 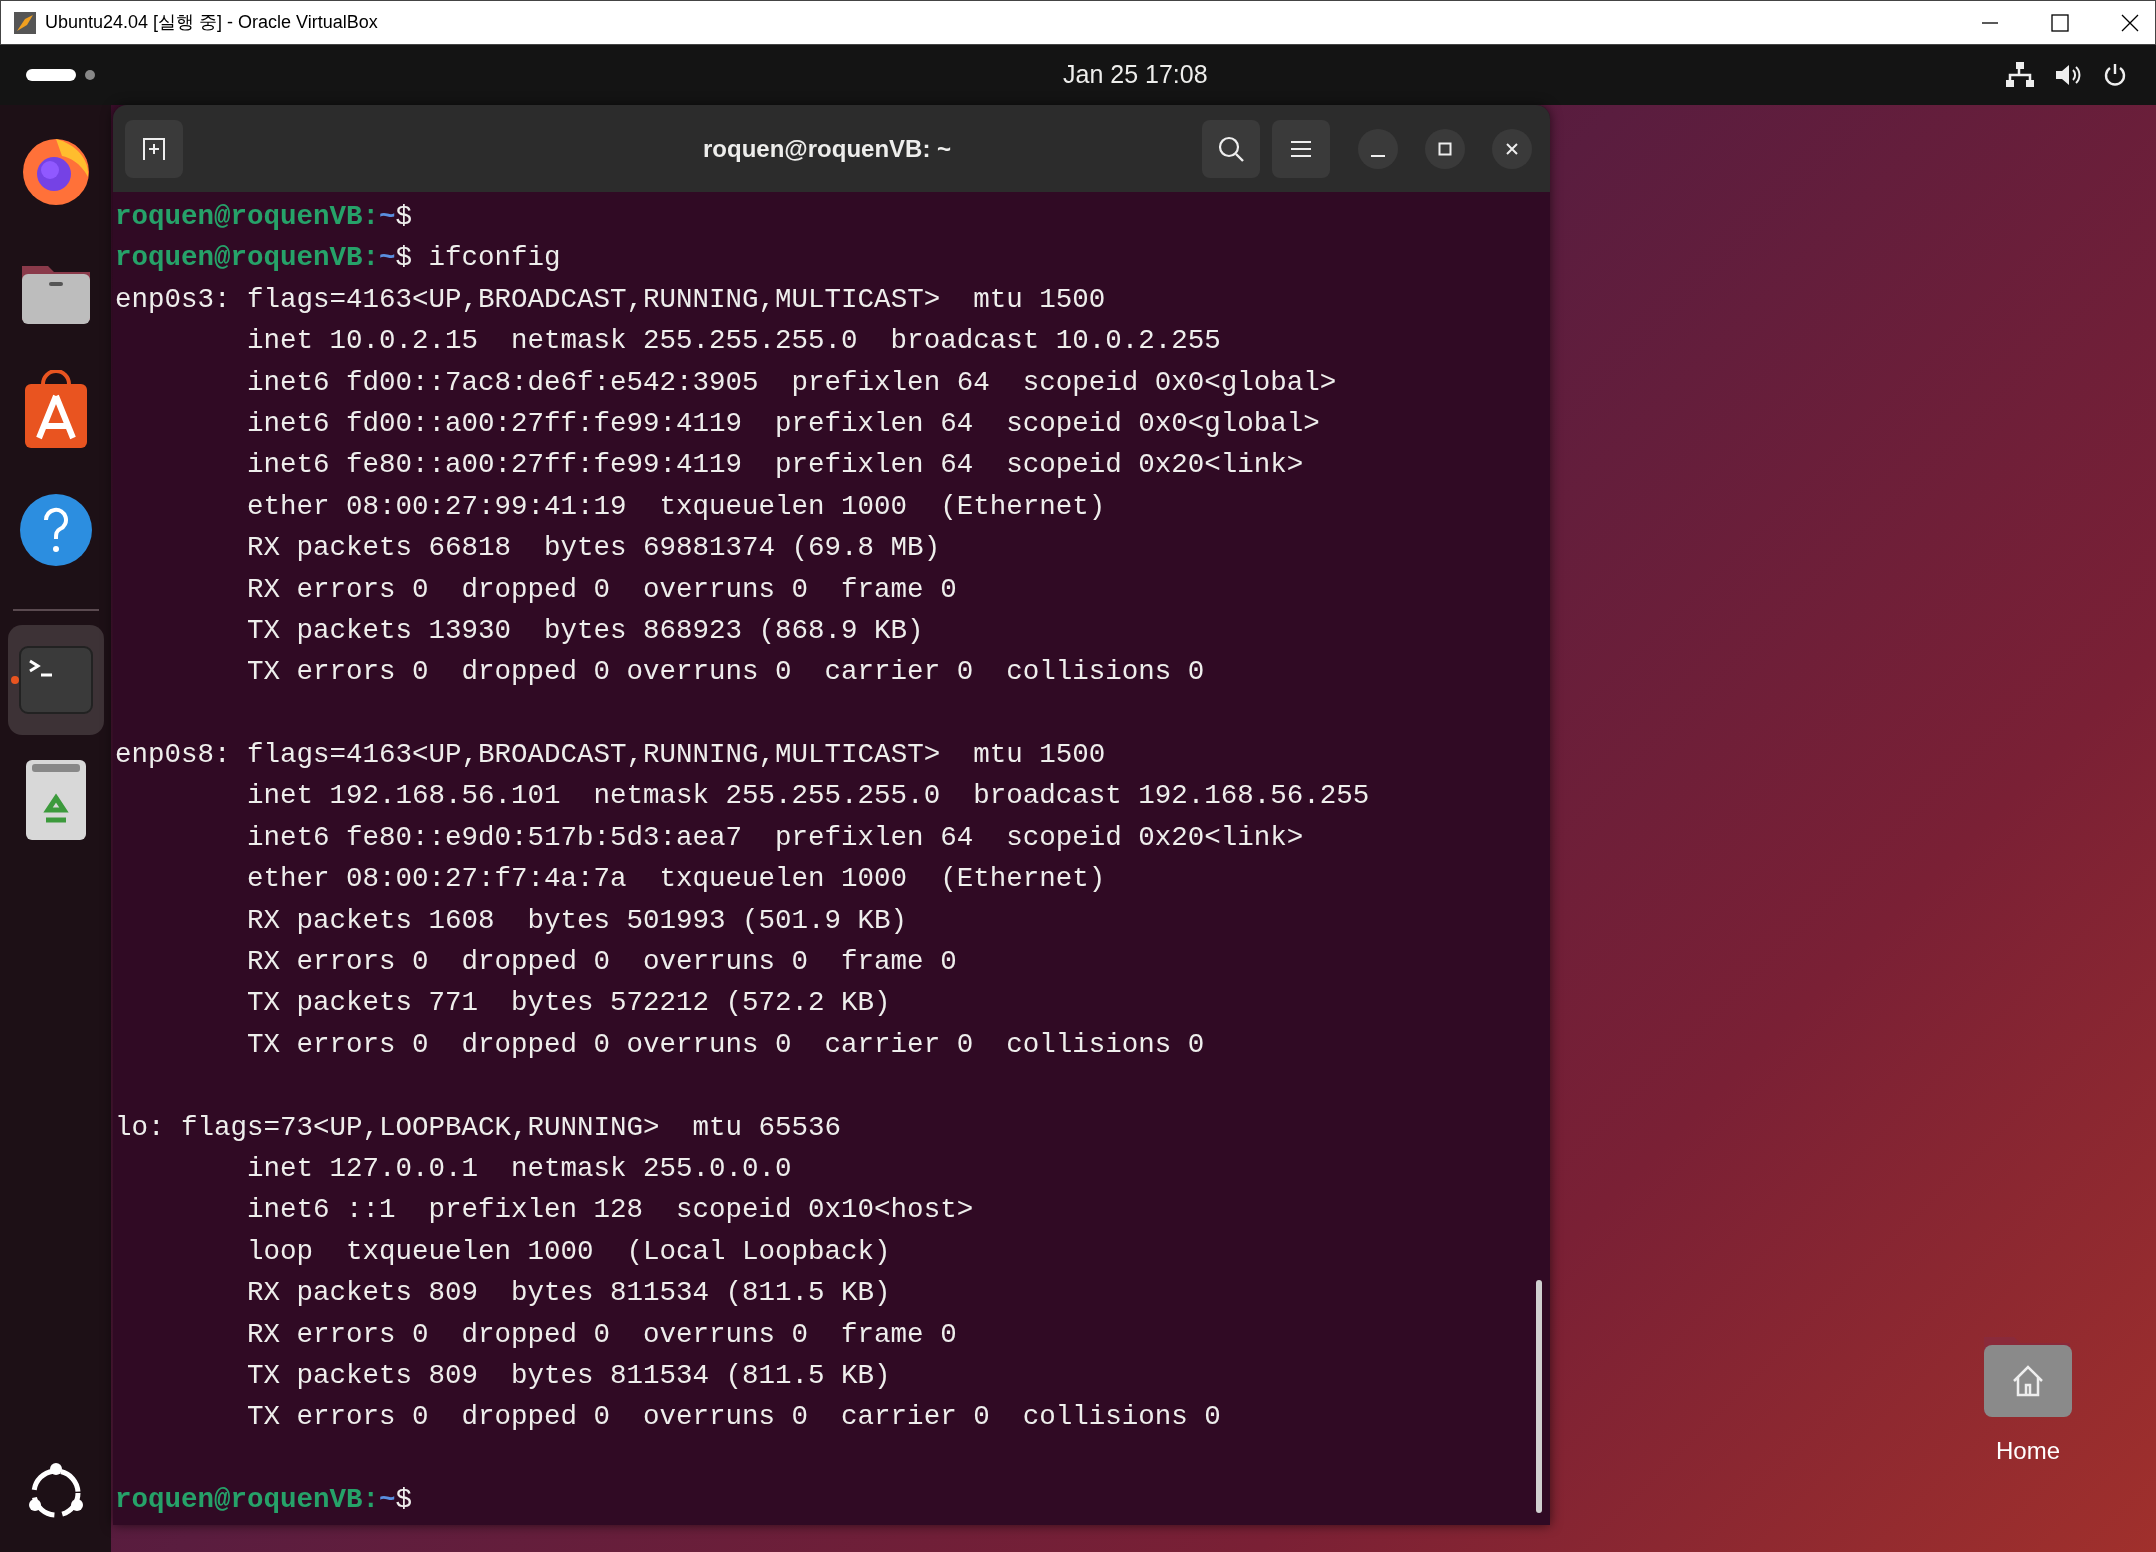 I want to click on terminal-output-line: RX packets 66818 bytes 69881374 (69.8 MB), so click(x=594, y=548).